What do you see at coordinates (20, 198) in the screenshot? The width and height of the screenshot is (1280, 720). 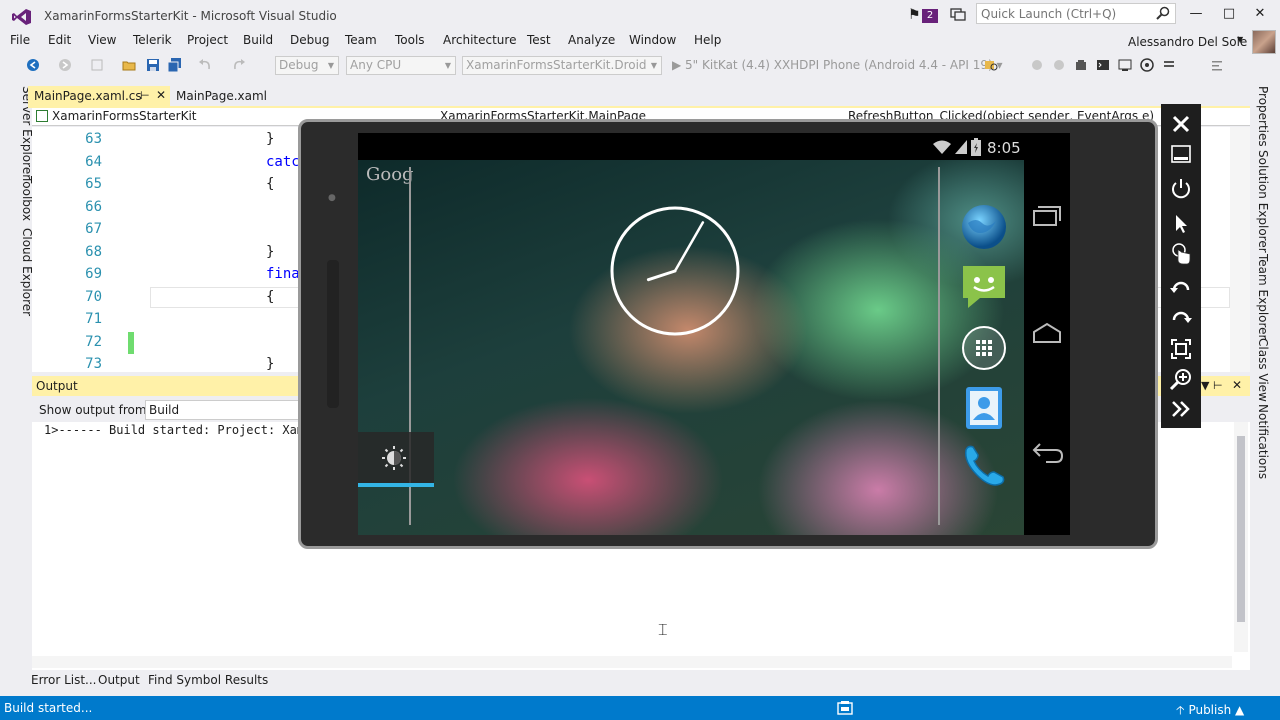 I see `toolbox-tab: Toolbox` at bounding box center [20, 198].